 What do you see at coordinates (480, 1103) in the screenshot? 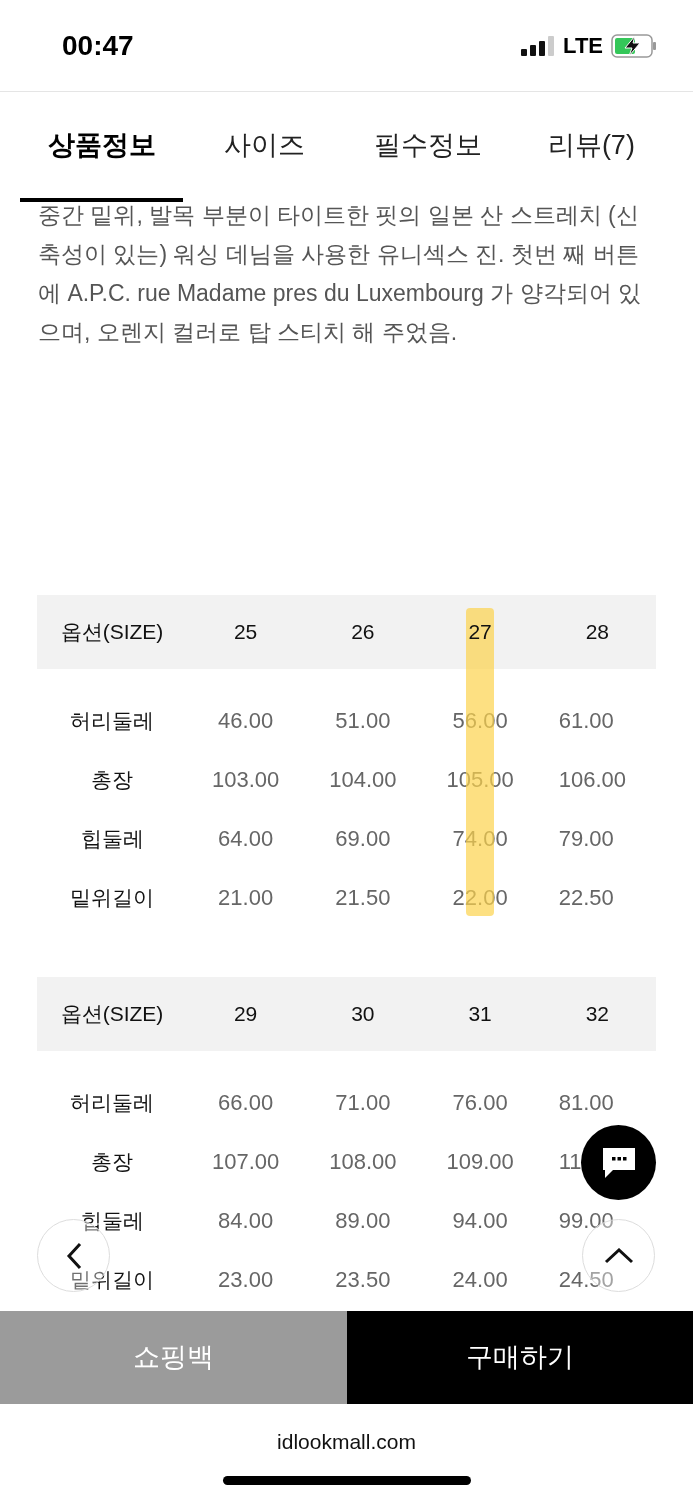
I see `table-cell-text: 76.00` at bounding box center [480, 1103].